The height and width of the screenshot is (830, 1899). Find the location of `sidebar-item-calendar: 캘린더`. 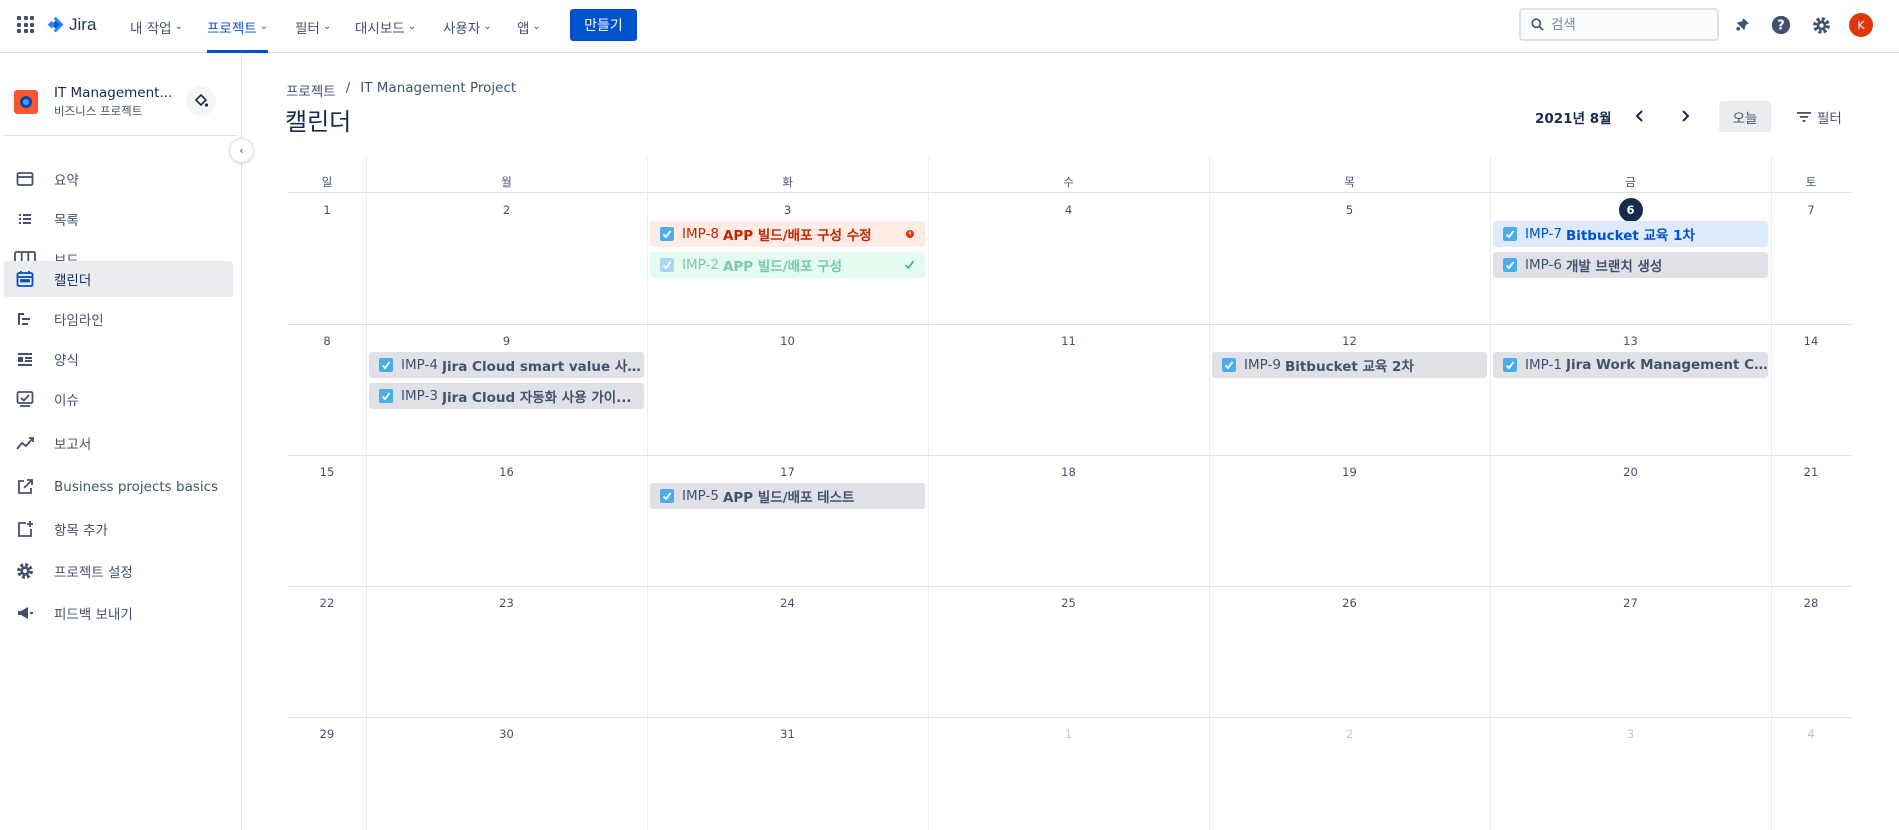

sidebar-item-calendar: 캘린더 is located at coordinates (118, 279).